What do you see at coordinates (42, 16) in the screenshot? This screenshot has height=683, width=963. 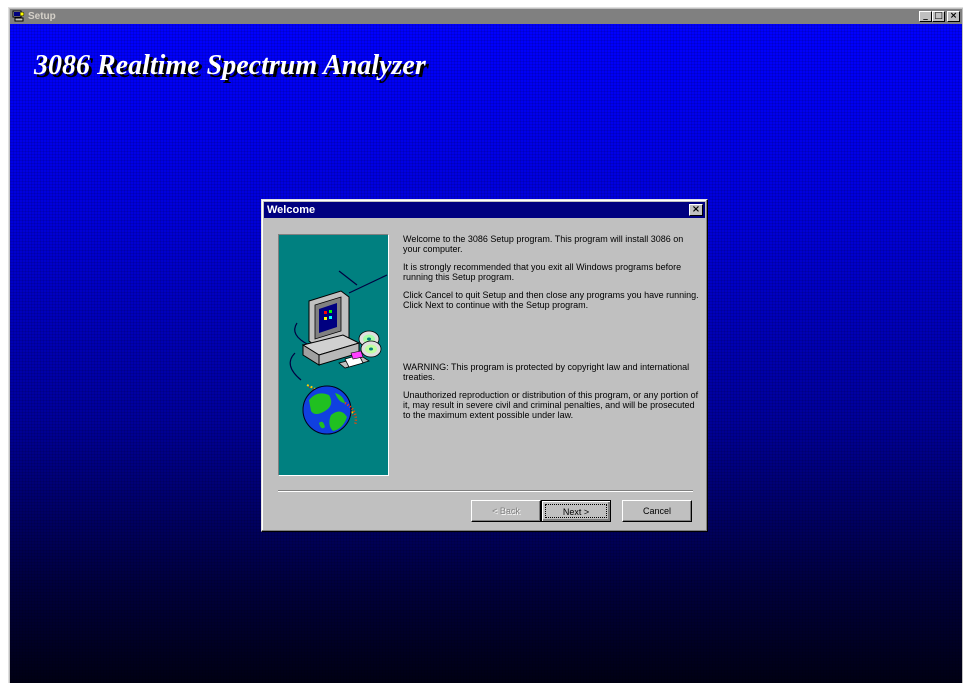 I see `window-title: Setup` at bounding box center [42, 16].